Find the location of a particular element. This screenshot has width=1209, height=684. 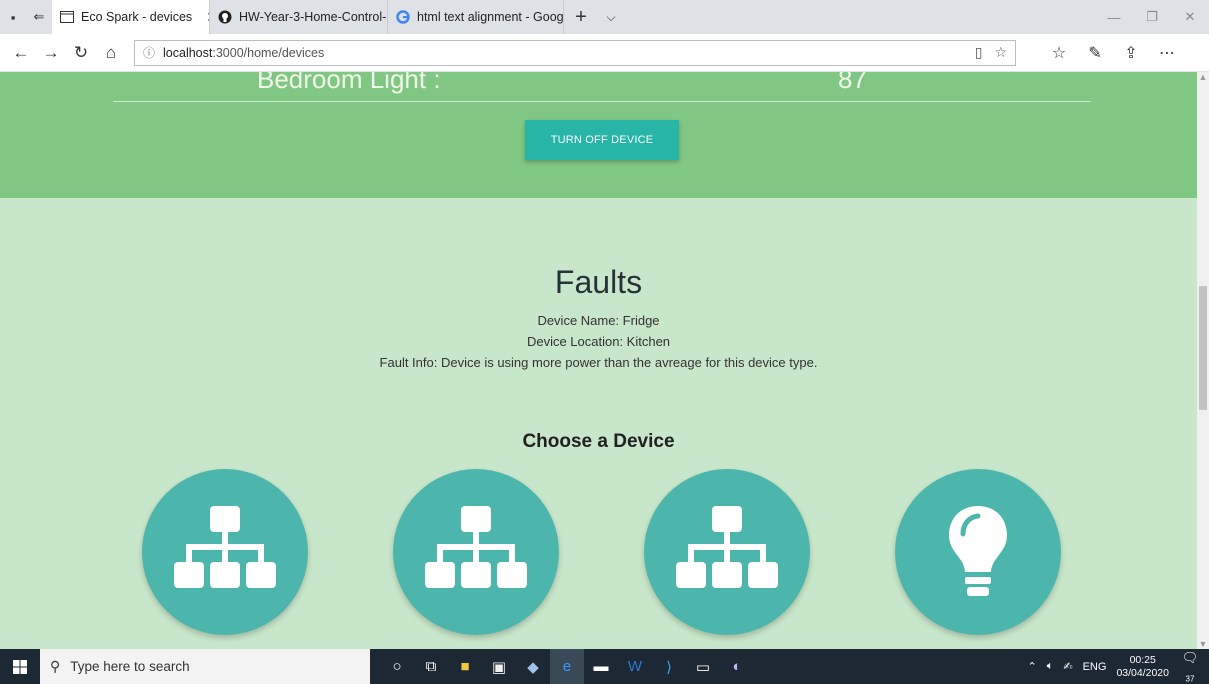

device-value: 87 is located at coordinates (852, 83).